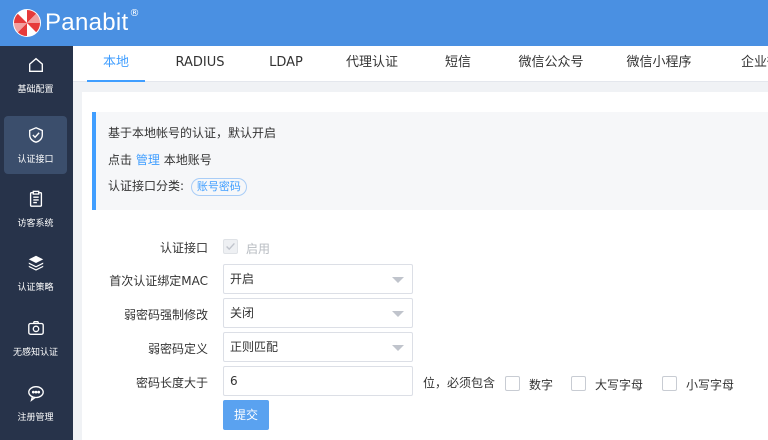 The width and height of the screenshot is (768, 440). What do you see at coordinates (459, 383) in the screenshot?
I see `pwd-length-suffix: 位，必须包含` at bounding box center [459, 383].